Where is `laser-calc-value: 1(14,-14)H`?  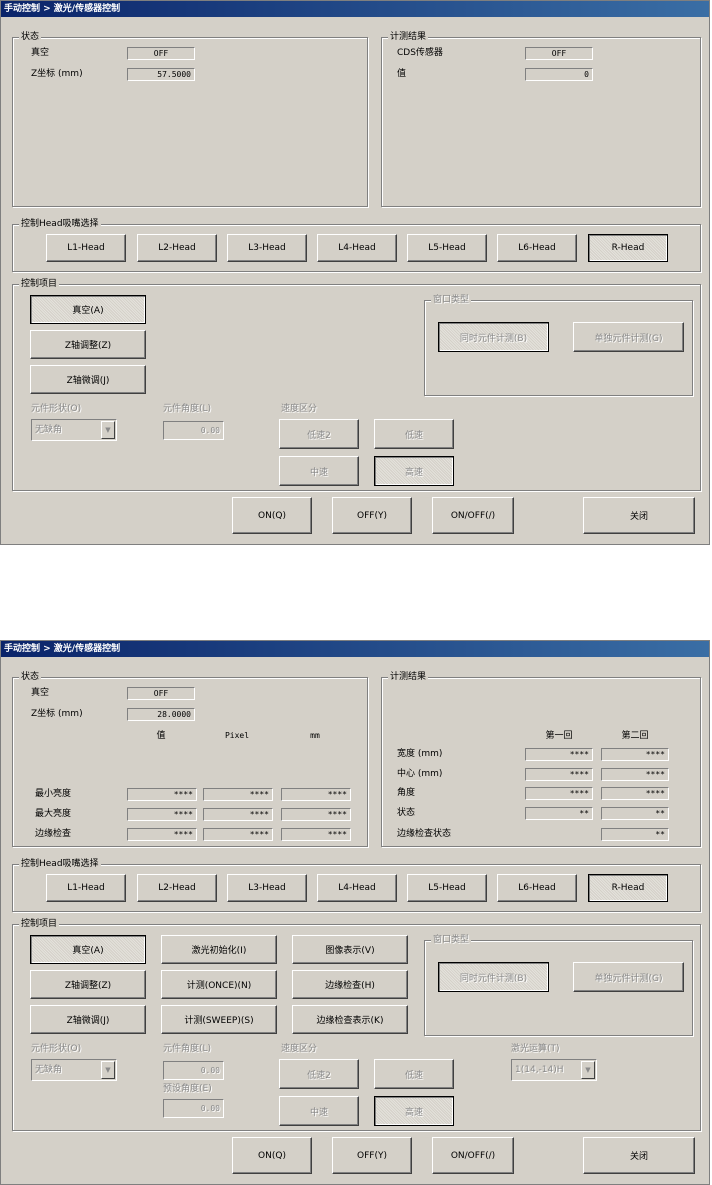
laser-calc-value: 1(14,-14)H is located at coordinates (539, 1070).